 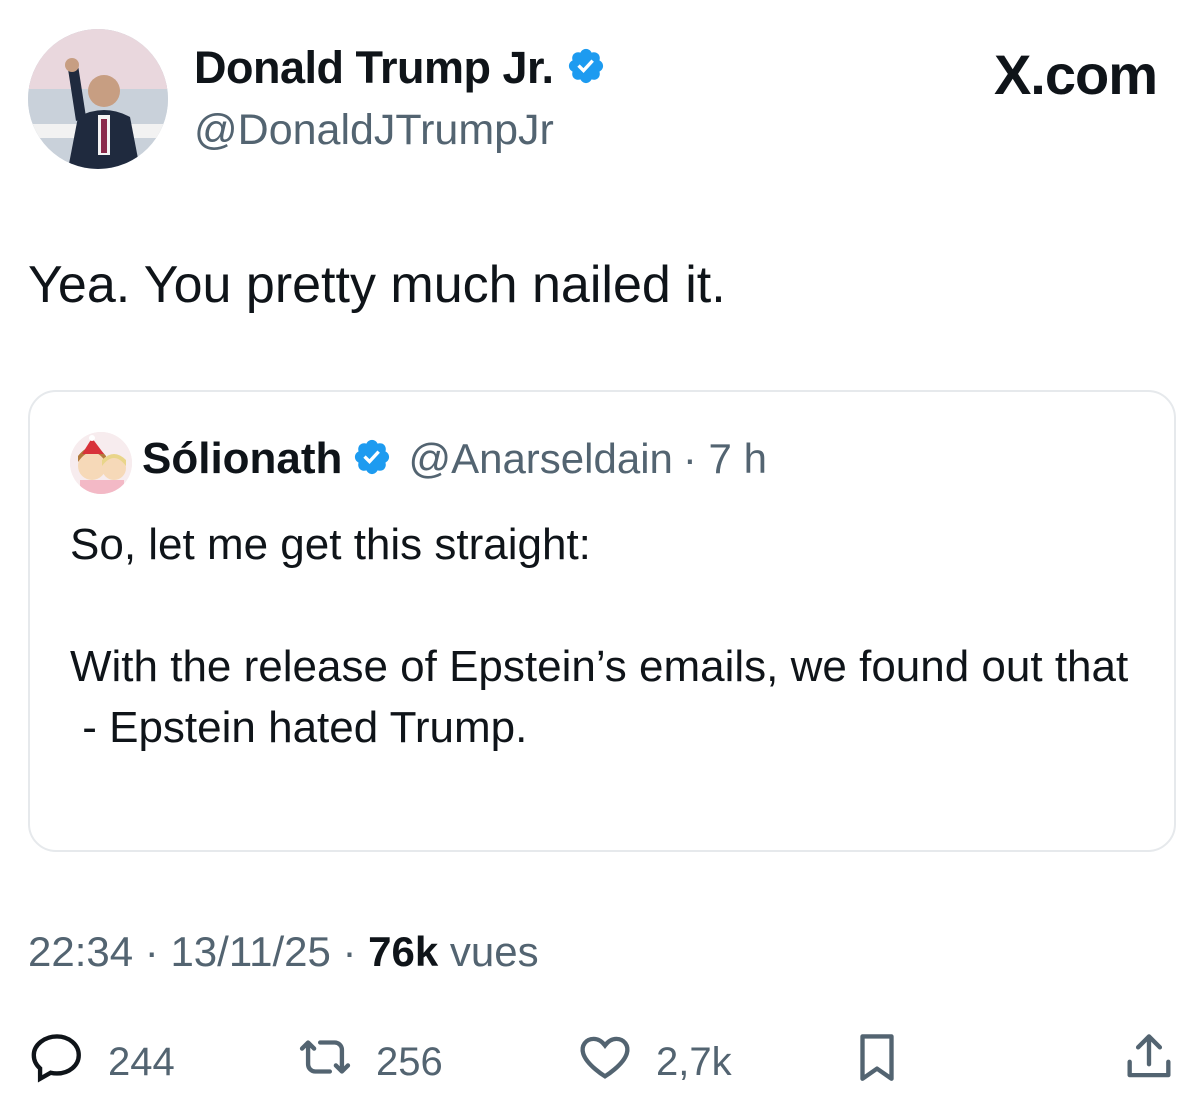 What do you see at coordinates (374, 130) in the screenshot?
I see `author-handle: @DonaldJTrumpJr` at bounding box center [374, 130].